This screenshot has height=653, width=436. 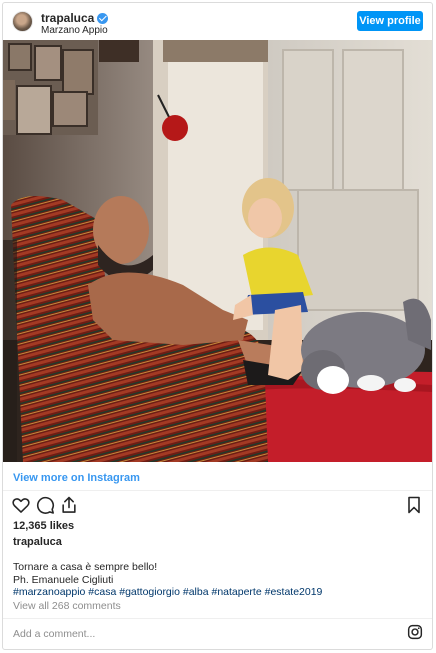 I want to click on view-more-on-instagram-link: View more on Instagram, so click(x=76, y=478).